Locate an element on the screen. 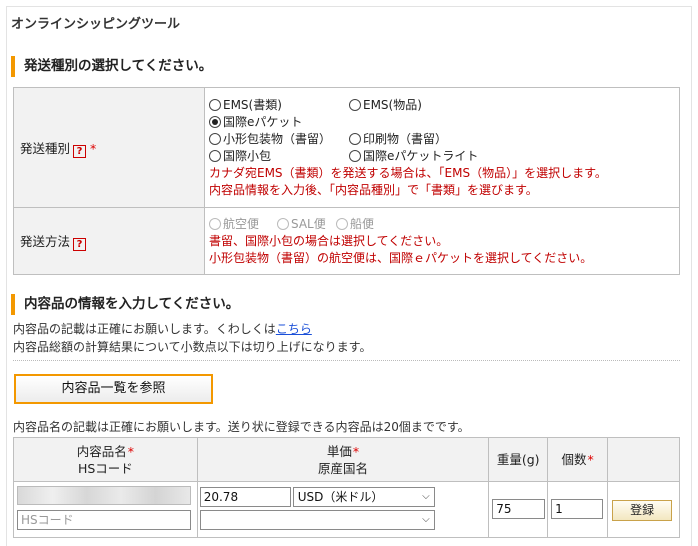 The image size is (698, 546). radio-printed-matter-registered: 印刷物（書留） is located at coordinates (398, 139).